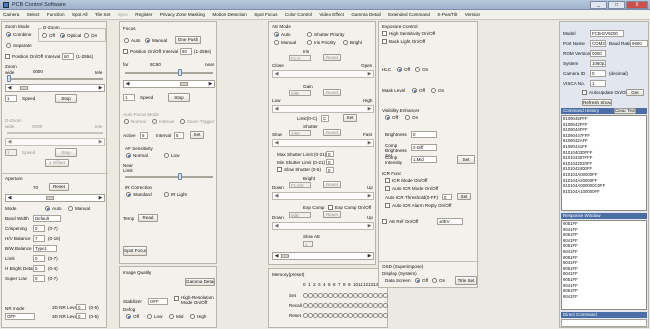 This screenshot has height=329, width=650. I want to click on ae-ref-checkbox, so click(384, 221).